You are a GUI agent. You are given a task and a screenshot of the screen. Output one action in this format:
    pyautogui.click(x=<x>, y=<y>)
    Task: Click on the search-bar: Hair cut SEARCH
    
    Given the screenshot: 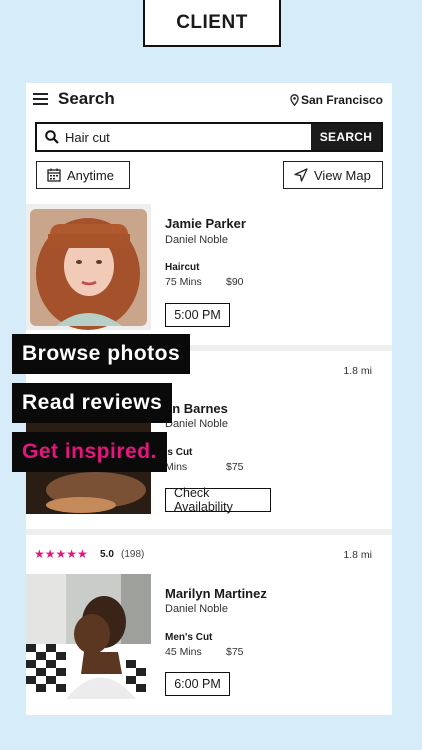 What is the action you would take?
    pyautogui.click(x=209, y=137)
    